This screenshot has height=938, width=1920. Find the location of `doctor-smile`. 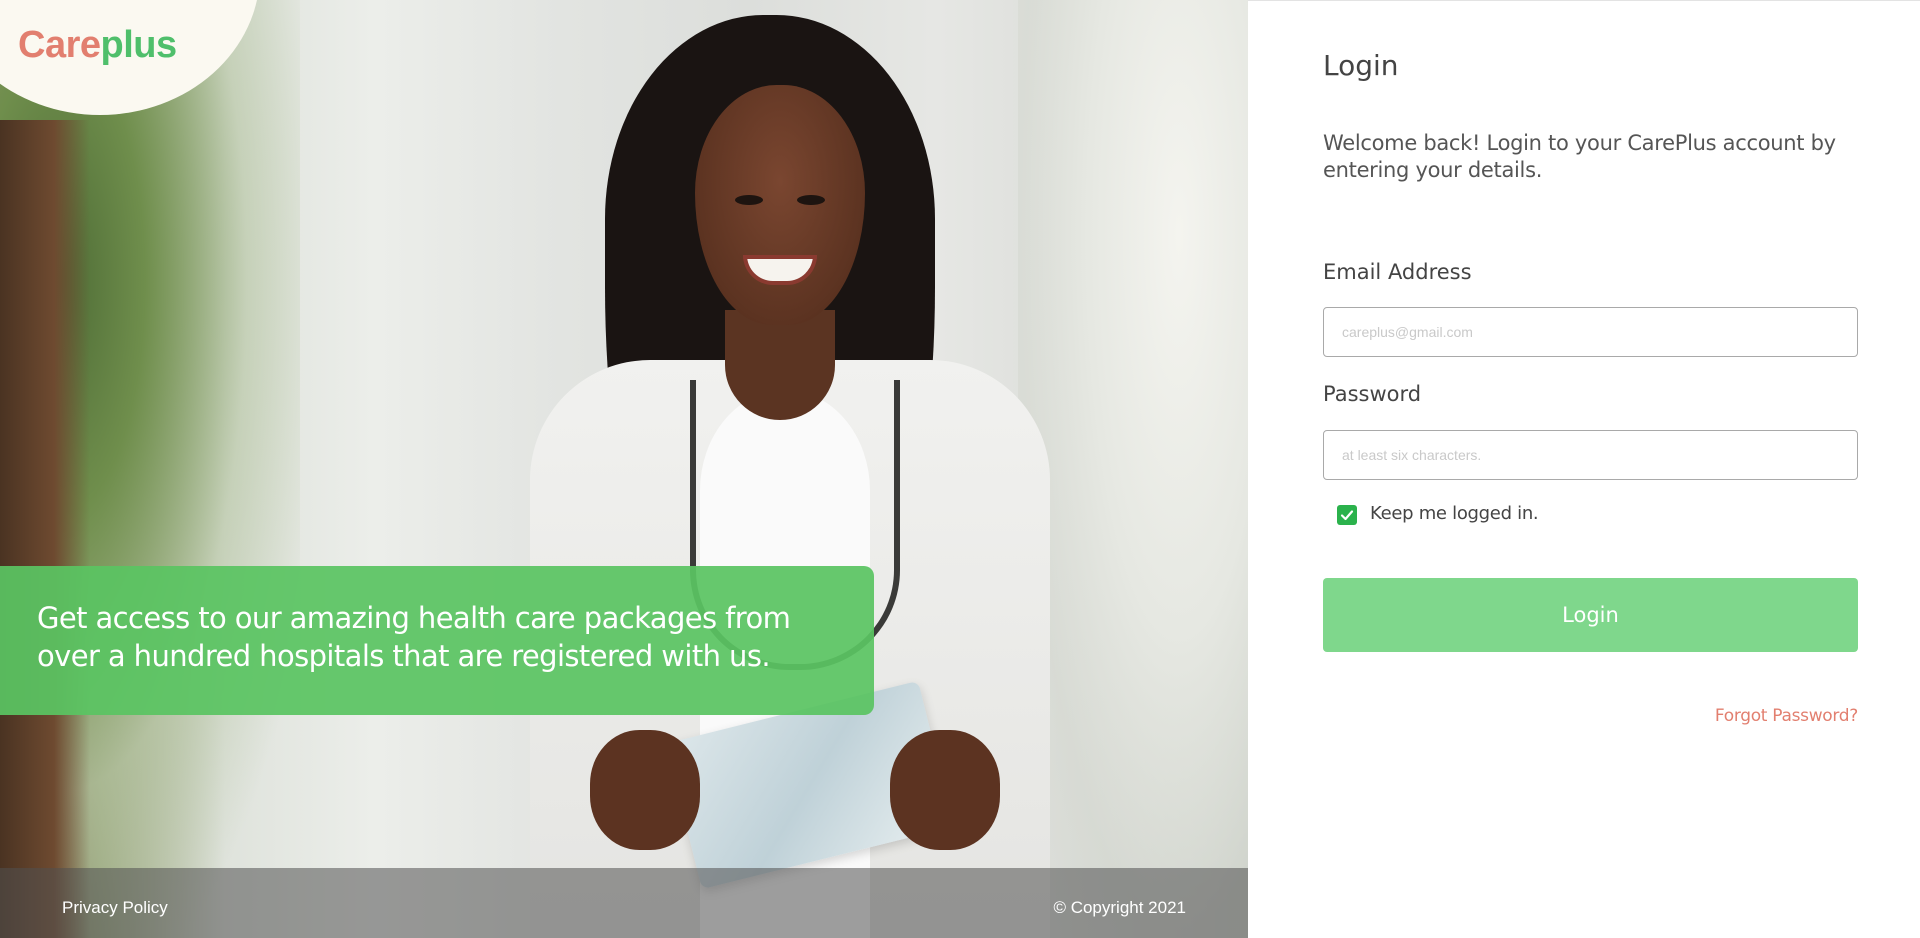

doctor-smile is located at coordinates (780, 270).